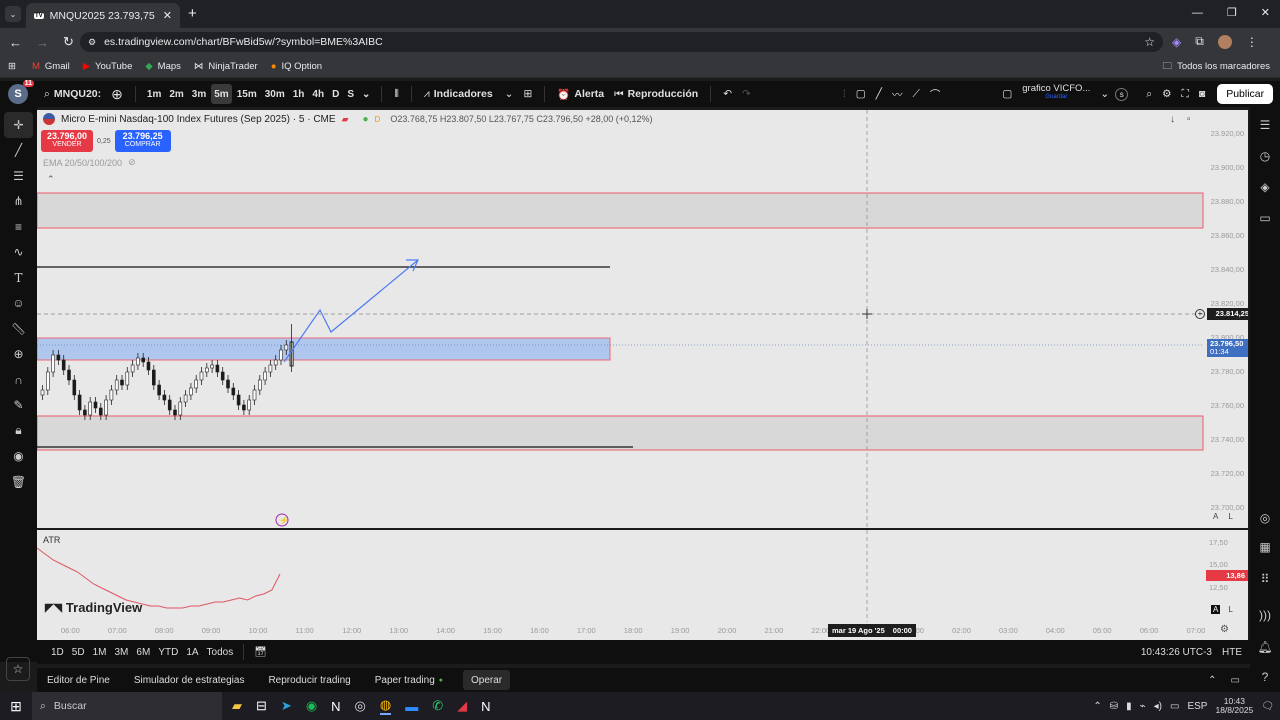  Describe the element at coordinates (13, 14) in the screenshot. I see `tab-search-icon: ⌄` at that location.